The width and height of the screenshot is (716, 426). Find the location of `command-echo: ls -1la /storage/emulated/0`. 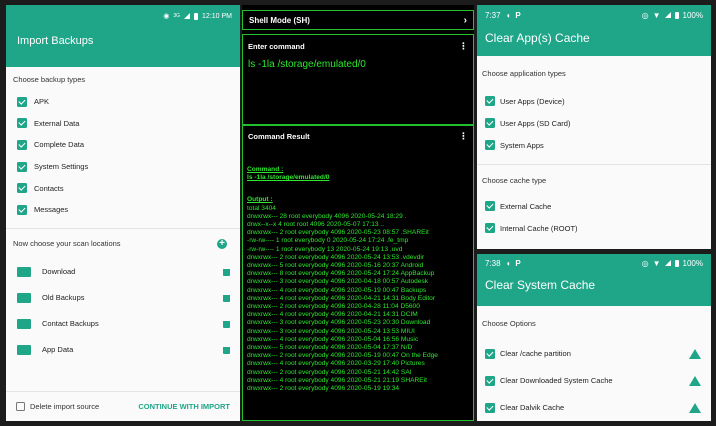

command-echo: ls -1la /storage/emulated/0 is located at coordinates (288, 178).